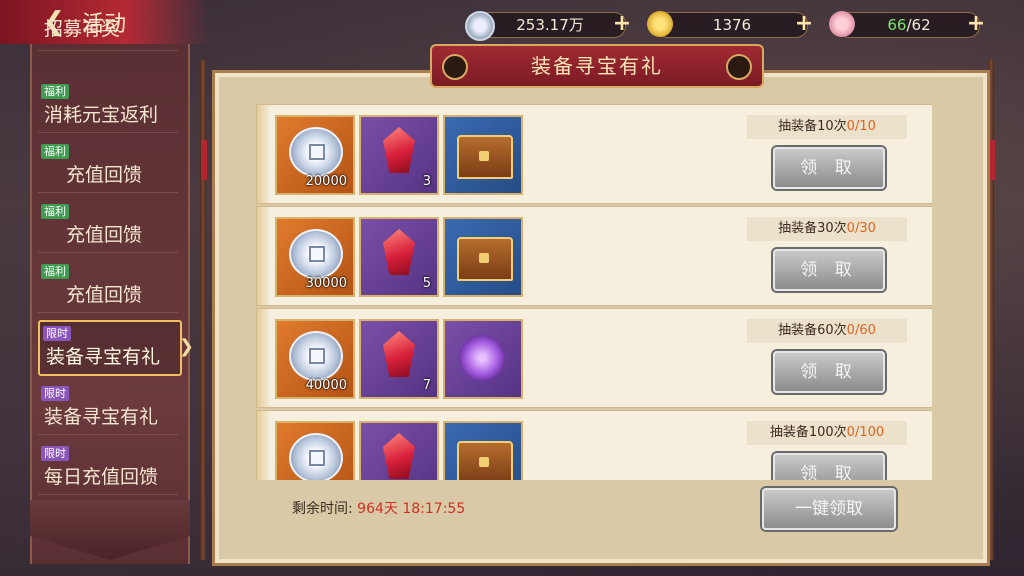  Describe the element at coordinates (426, 181) in the screenshot. I see `item-quantity: 3` at that location.